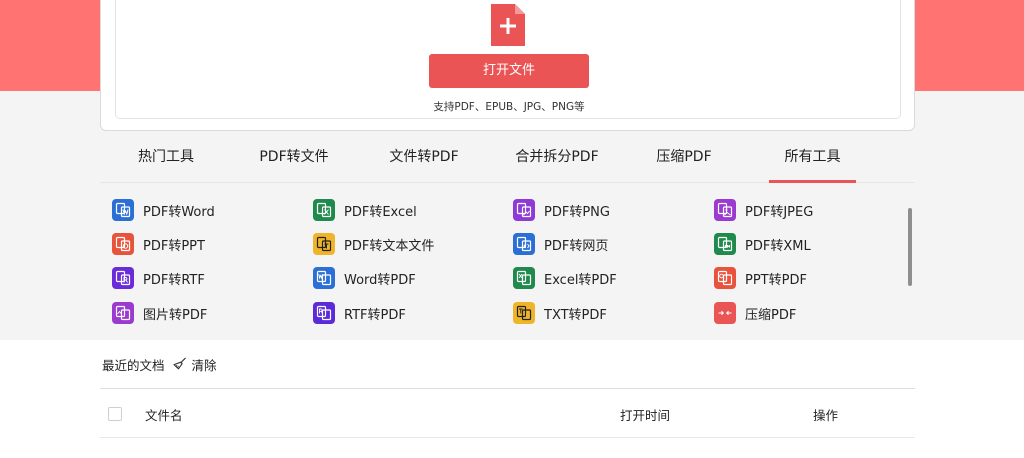  I want to click on tab-compress-pdf: 压缩PDF, so click(684, 161).